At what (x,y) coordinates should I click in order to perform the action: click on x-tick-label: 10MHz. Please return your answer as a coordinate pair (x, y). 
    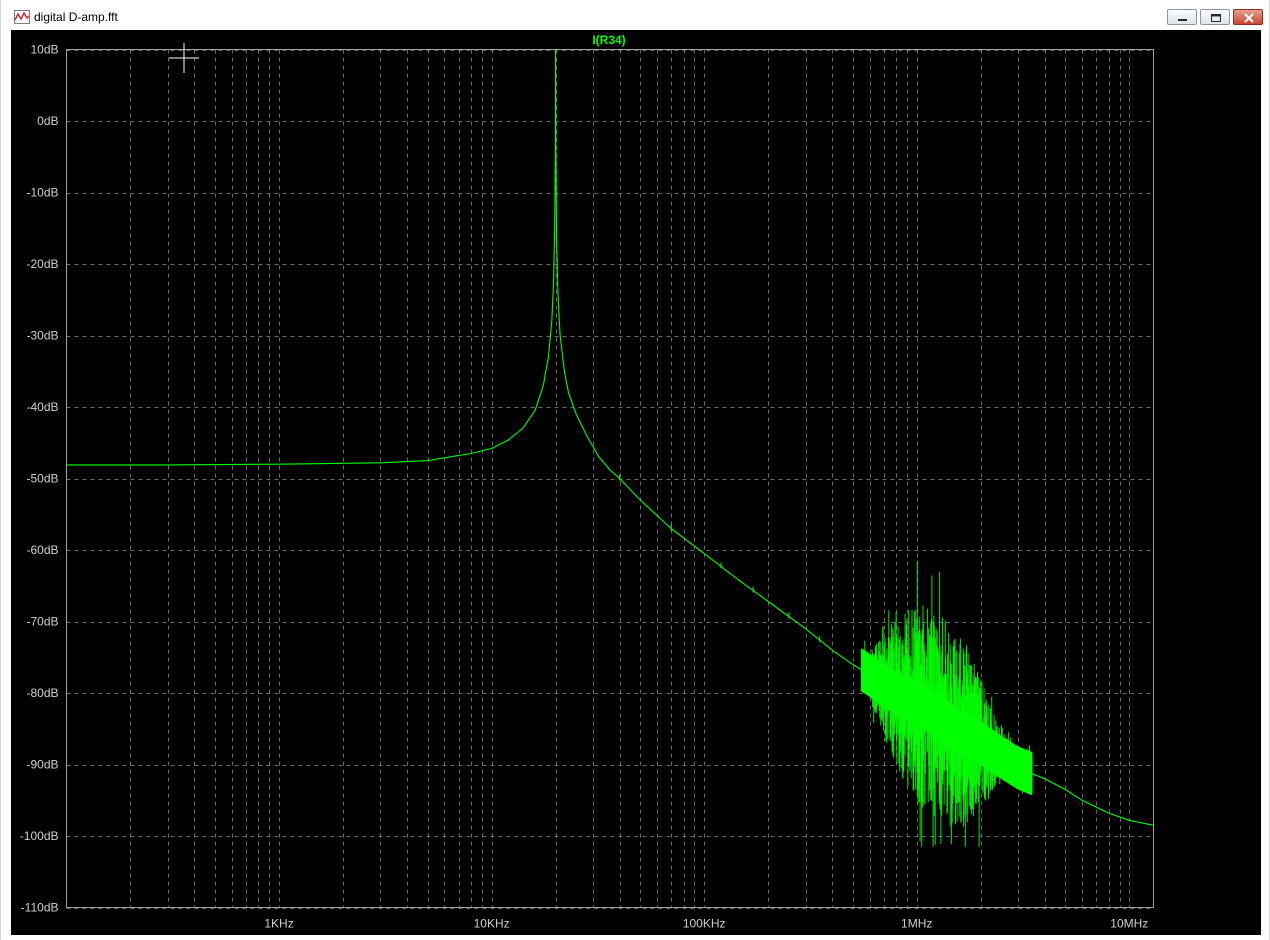
    Looking at the image, I should click on (1129, 924).